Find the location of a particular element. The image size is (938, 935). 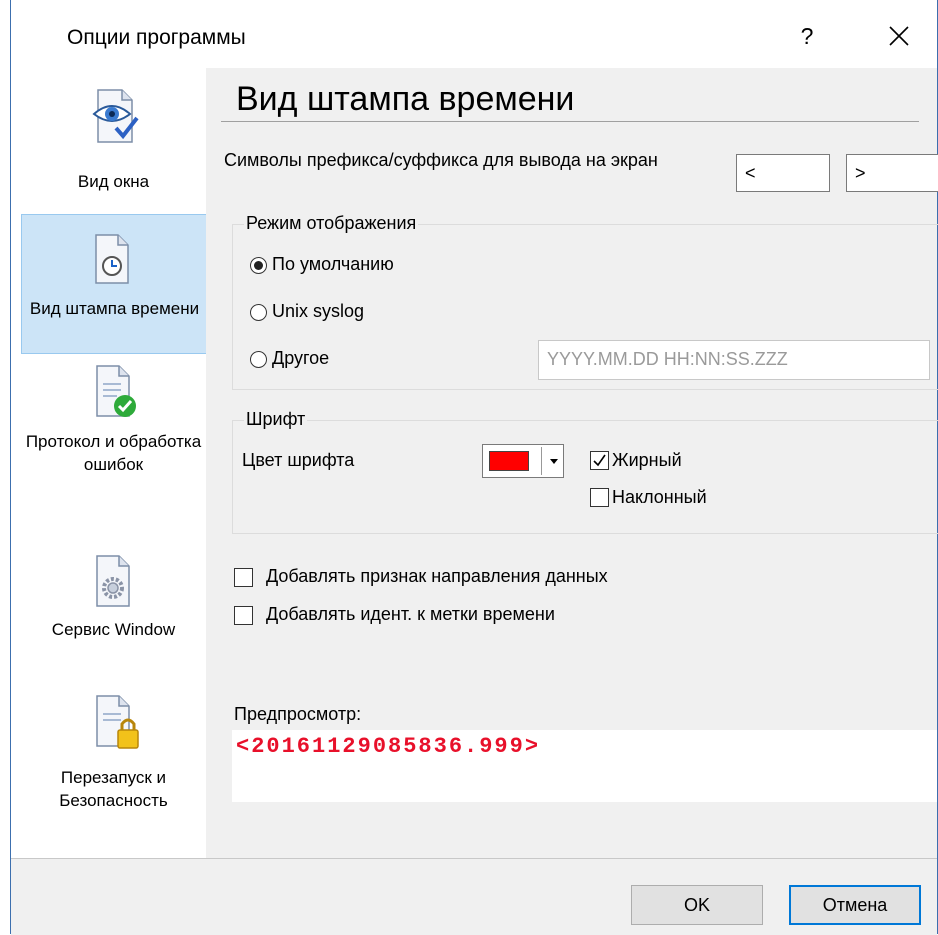

sidebar-item-label: Протокол и обработка ошибок is located at coordinates (113, 453).